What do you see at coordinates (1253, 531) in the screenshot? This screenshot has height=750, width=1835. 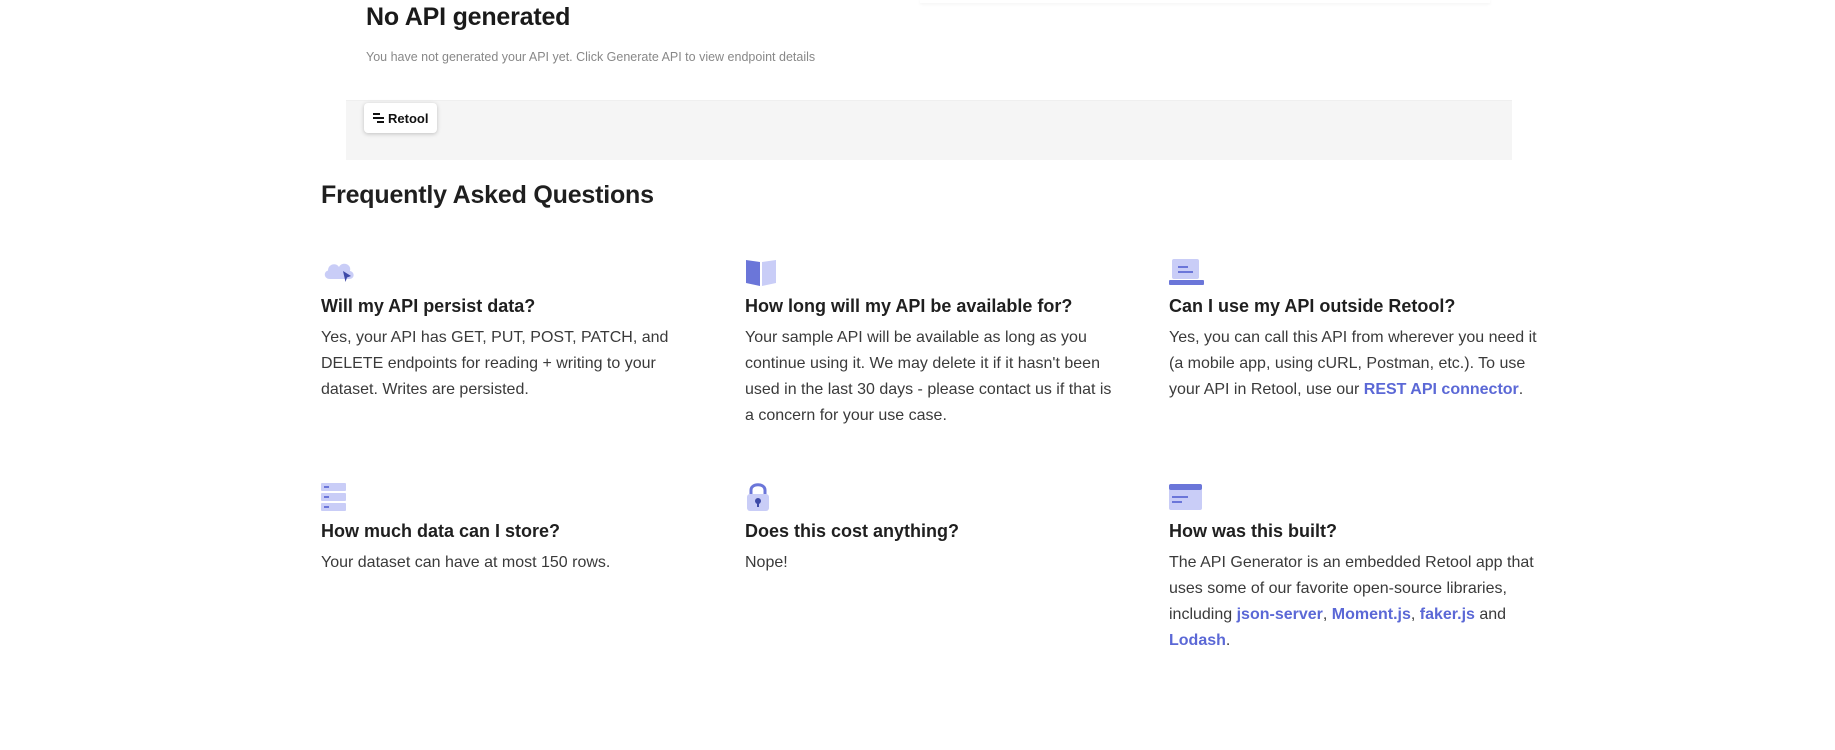 I see `faq-question: How was this built?` at bounding box center [1253, 531].